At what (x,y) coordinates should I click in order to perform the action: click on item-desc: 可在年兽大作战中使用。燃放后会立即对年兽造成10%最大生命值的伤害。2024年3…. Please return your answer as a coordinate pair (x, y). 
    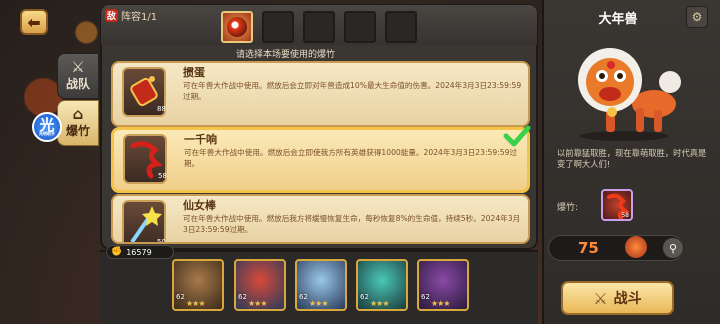
    Looking at the image, I should click on (352, 91).